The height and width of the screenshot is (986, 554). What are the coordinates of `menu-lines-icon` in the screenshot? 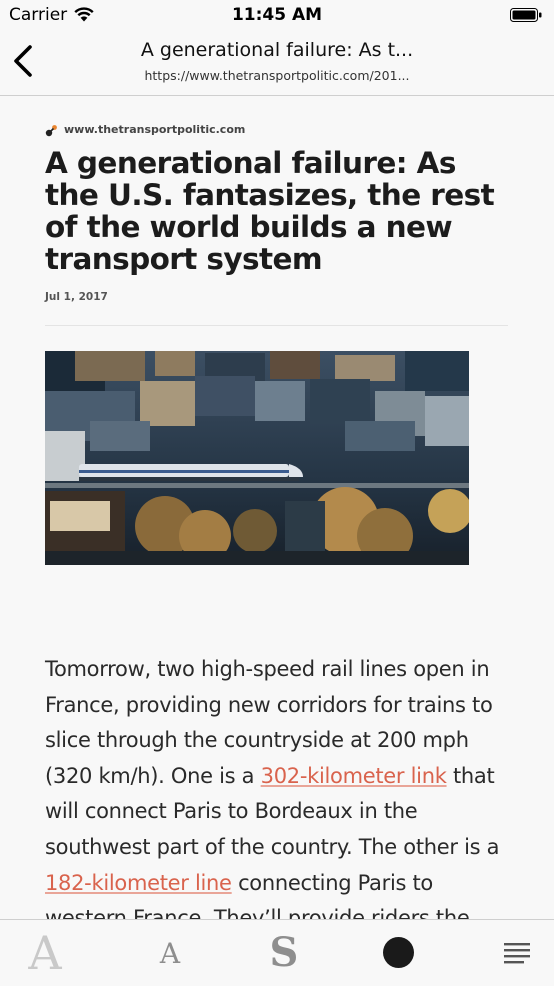 It's located at (517, 953).